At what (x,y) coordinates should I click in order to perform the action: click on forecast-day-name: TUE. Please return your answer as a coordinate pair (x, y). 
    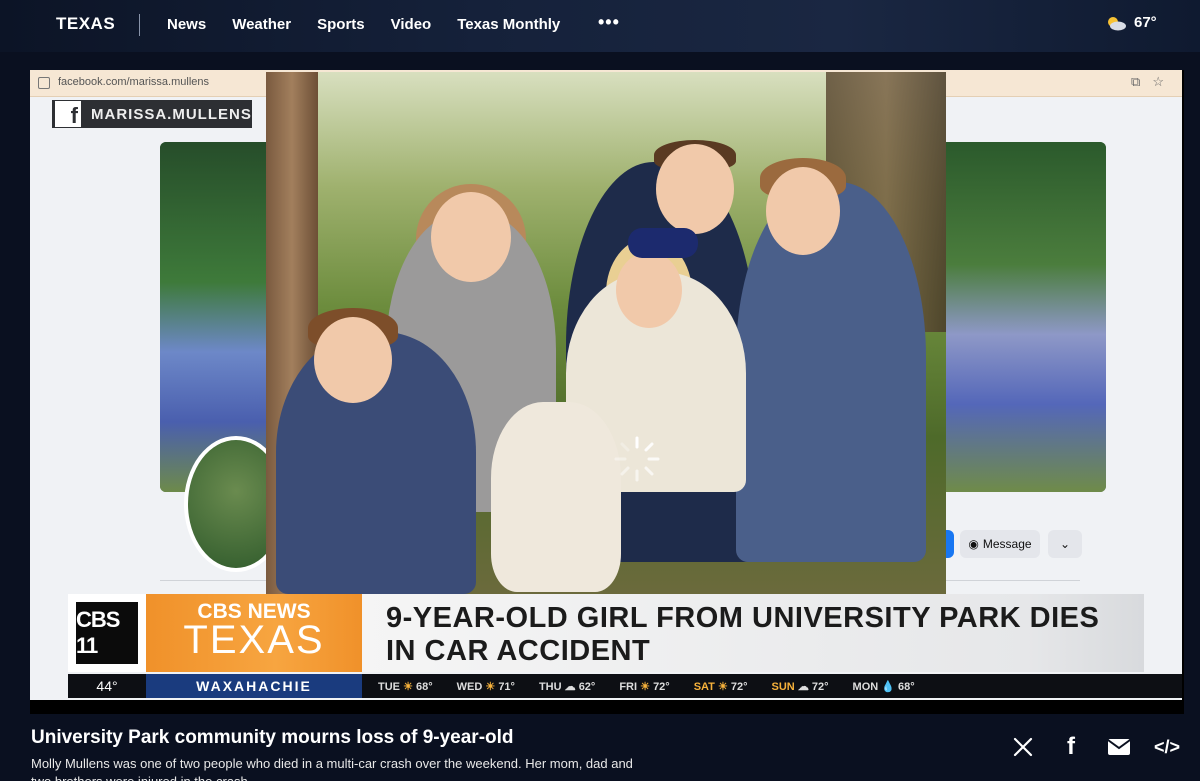
    Looking at the image, I should click on (389, 687).